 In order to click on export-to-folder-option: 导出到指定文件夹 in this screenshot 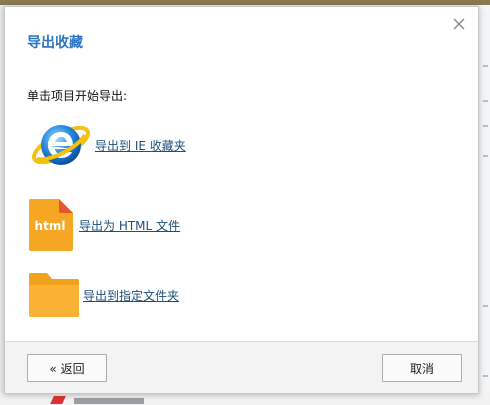, I will do `click(103, 295)`.